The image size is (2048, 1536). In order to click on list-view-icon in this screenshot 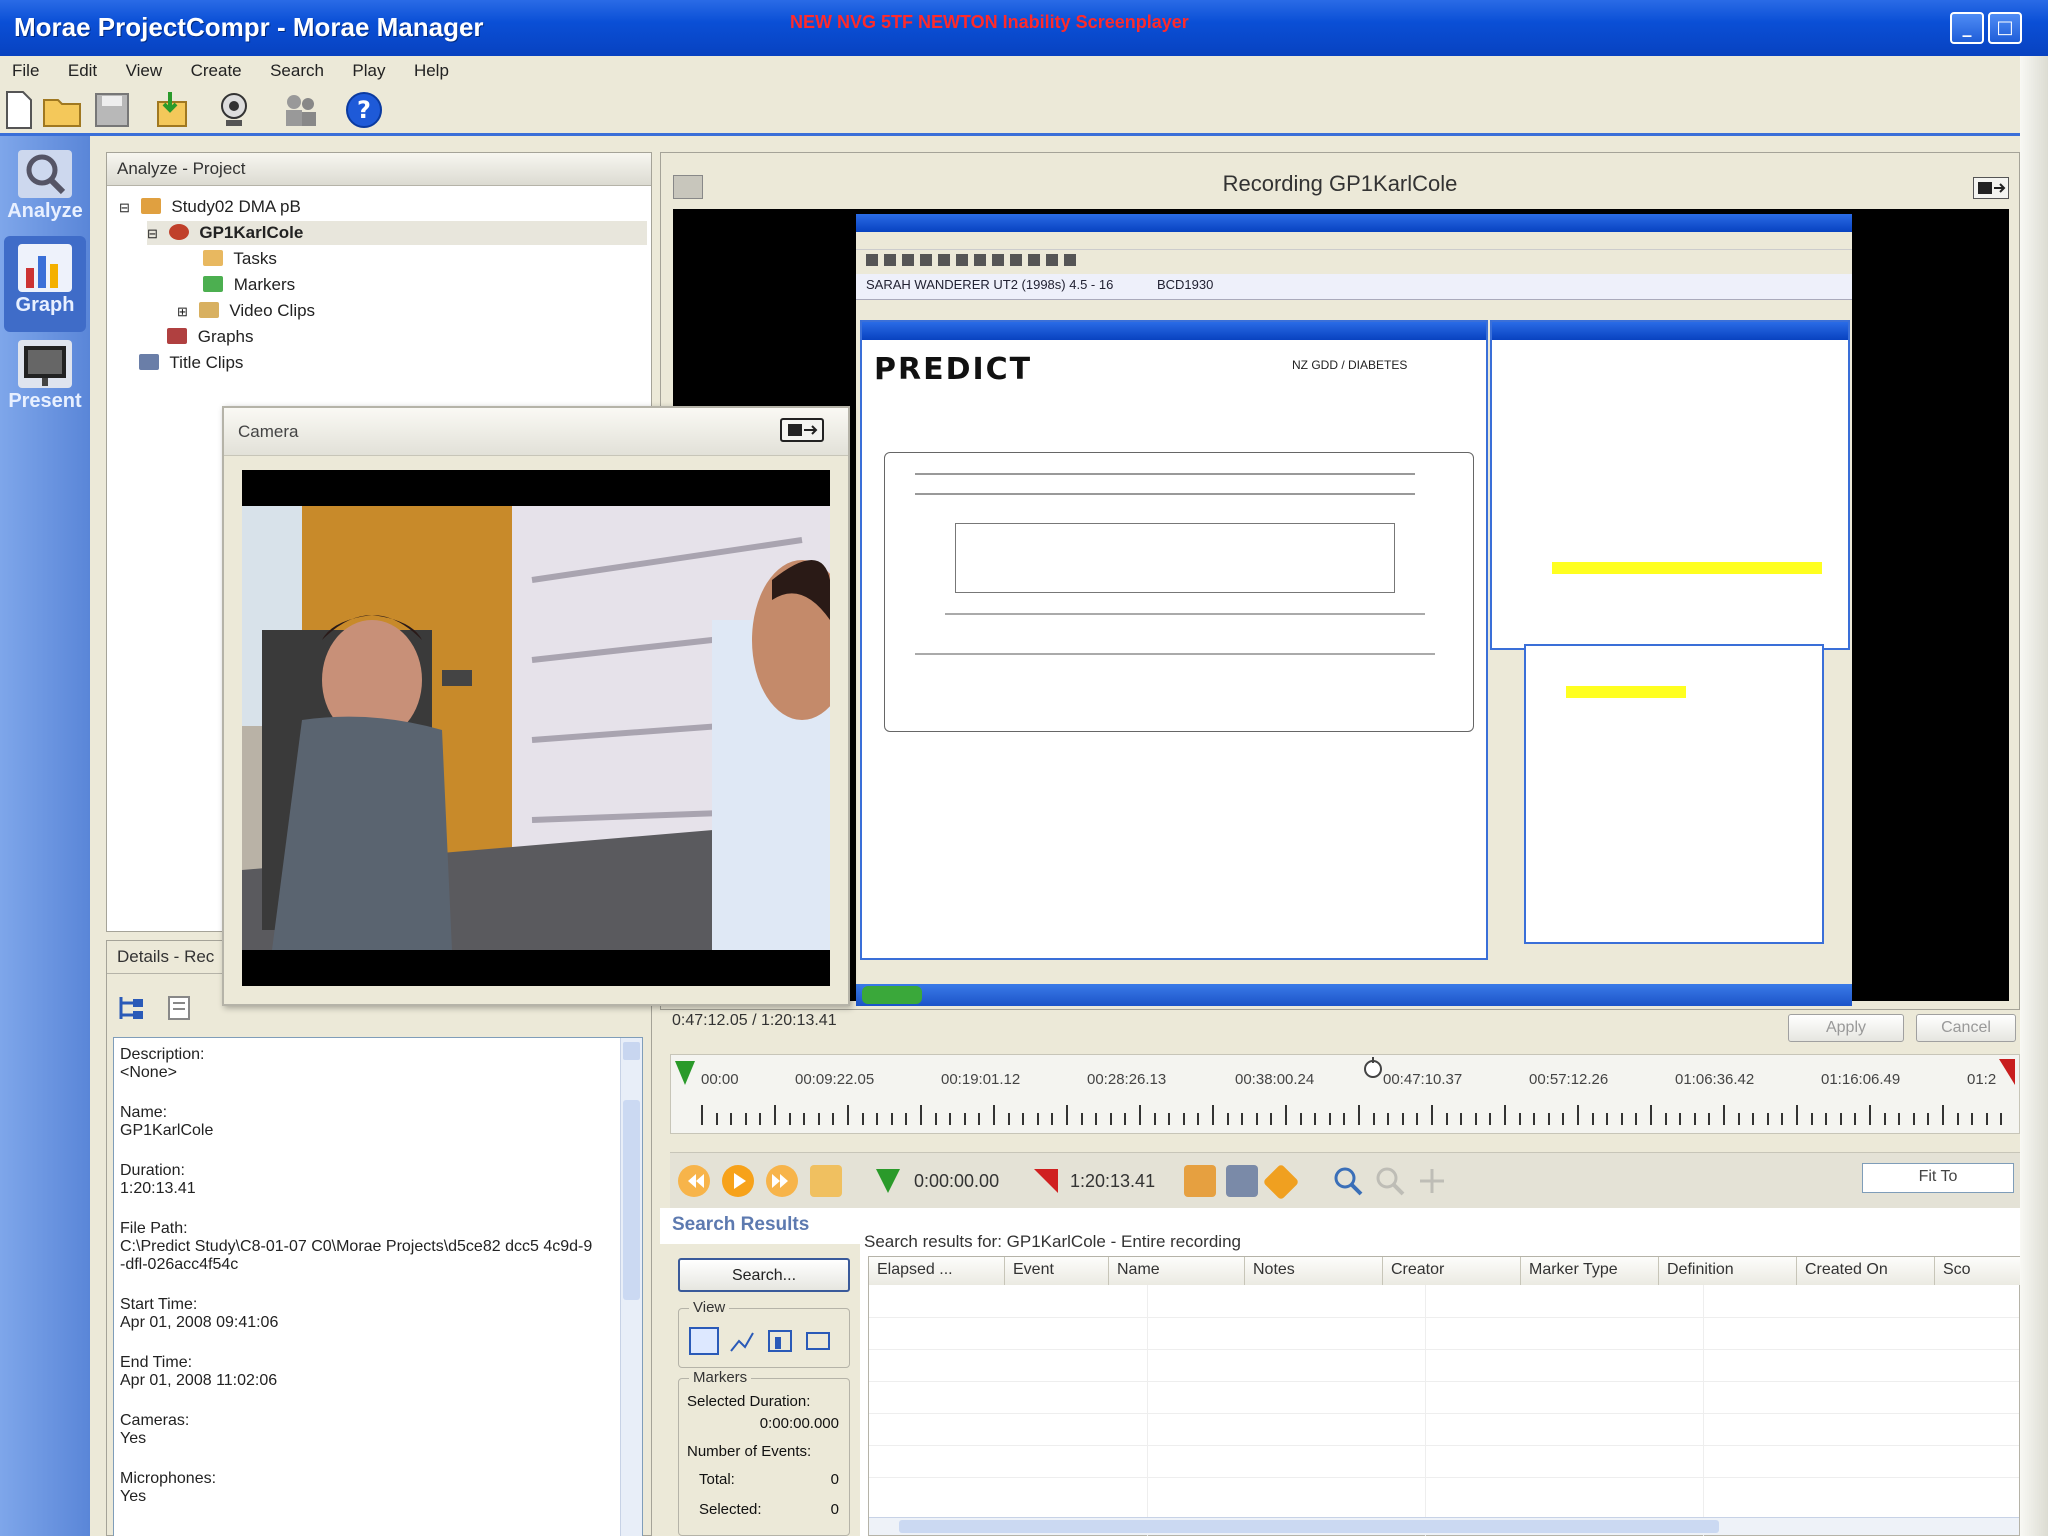, I will do `click(704, 1341)`.